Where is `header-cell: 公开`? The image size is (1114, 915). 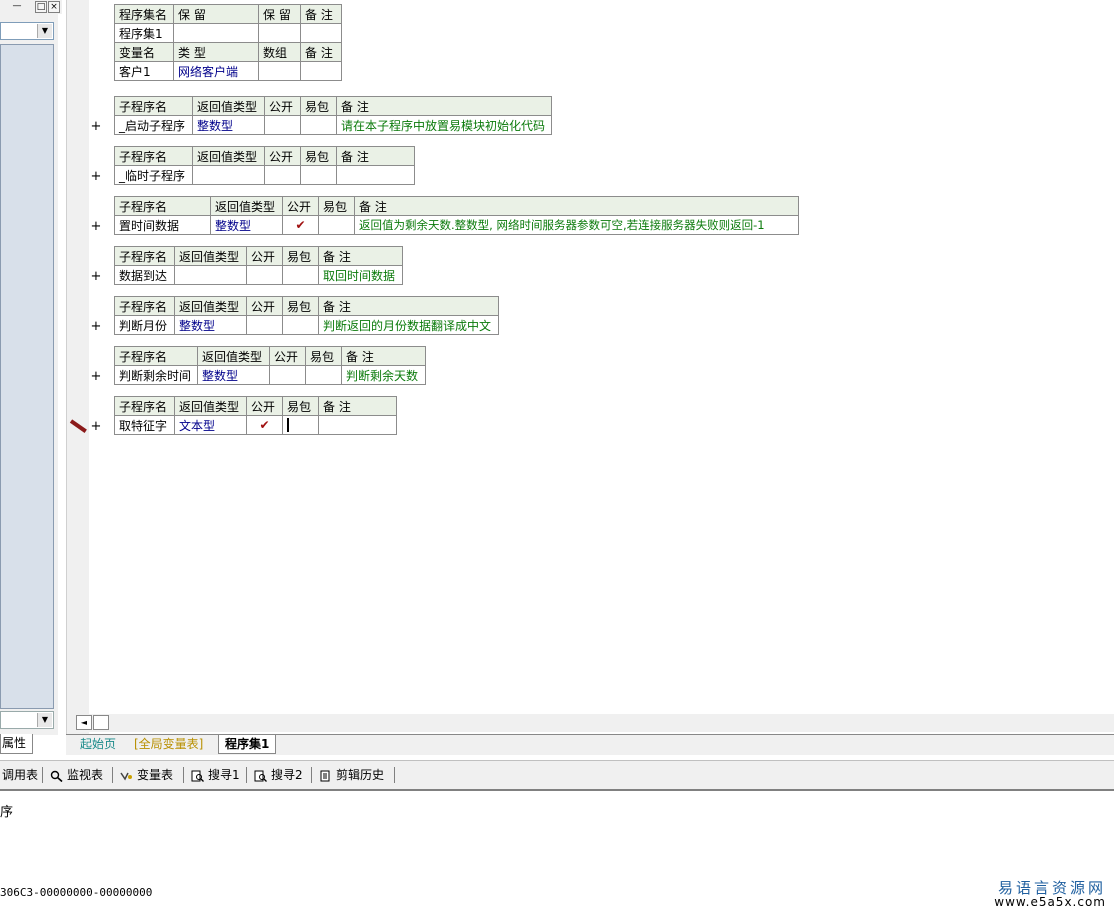
header-cell: 公开 is located at coordinates (264, 306).